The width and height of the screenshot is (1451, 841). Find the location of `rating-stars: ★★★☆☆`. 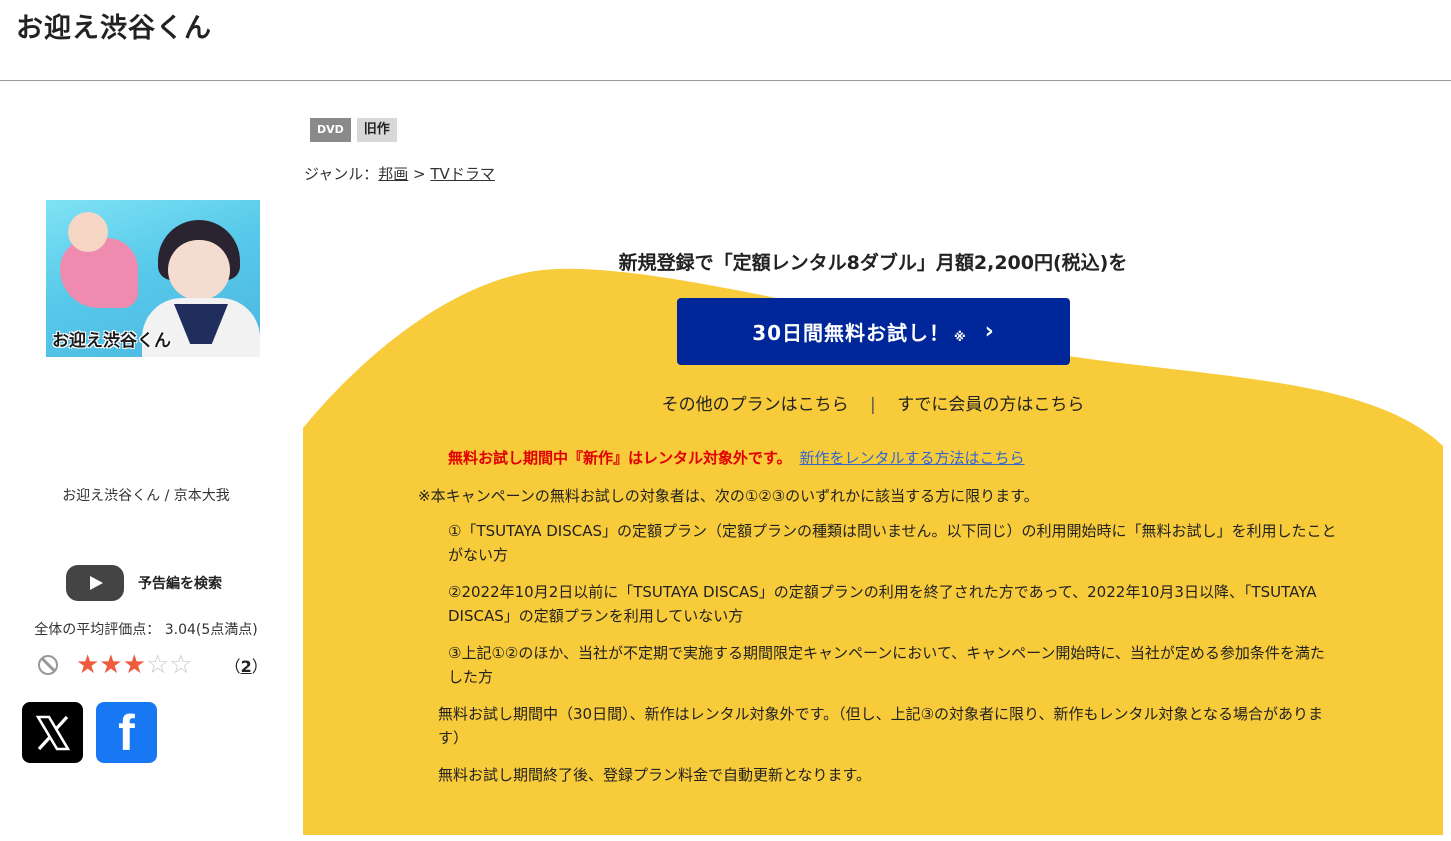

rating-stars: ★★★☆☆ is located at coordinates (134, 665).